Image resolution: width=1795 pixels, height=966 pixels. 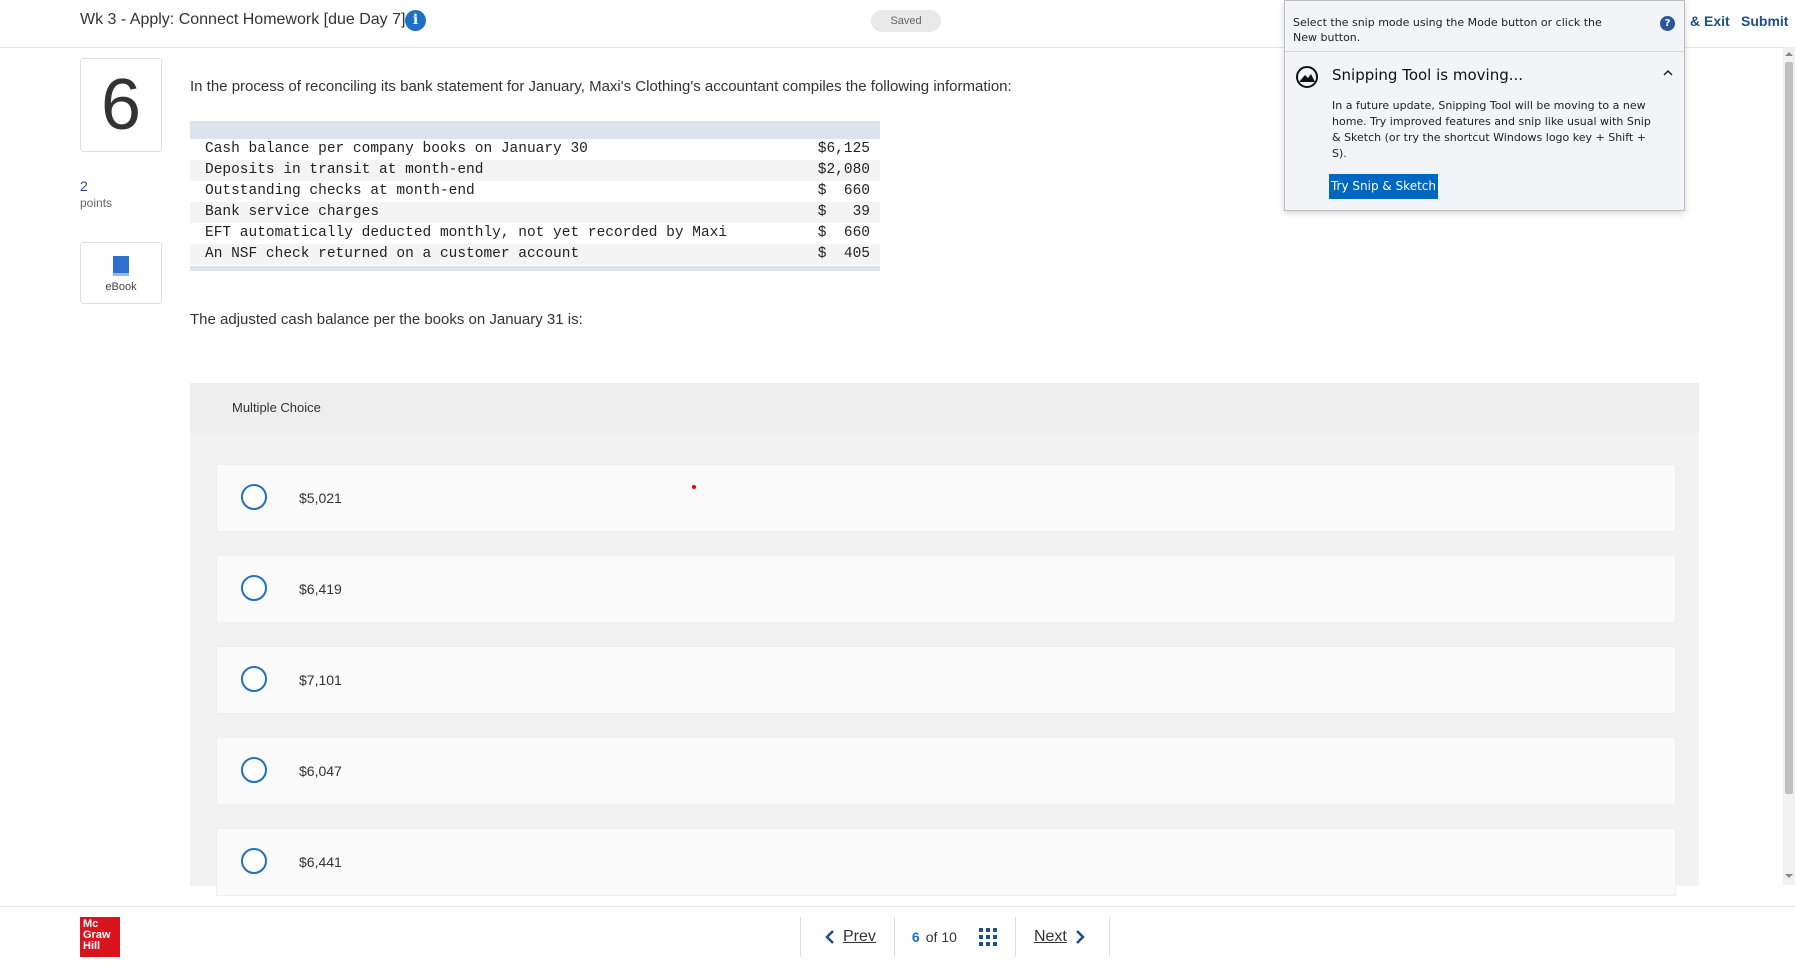 I want to click on of-label: of, so click(x=931, y=937).